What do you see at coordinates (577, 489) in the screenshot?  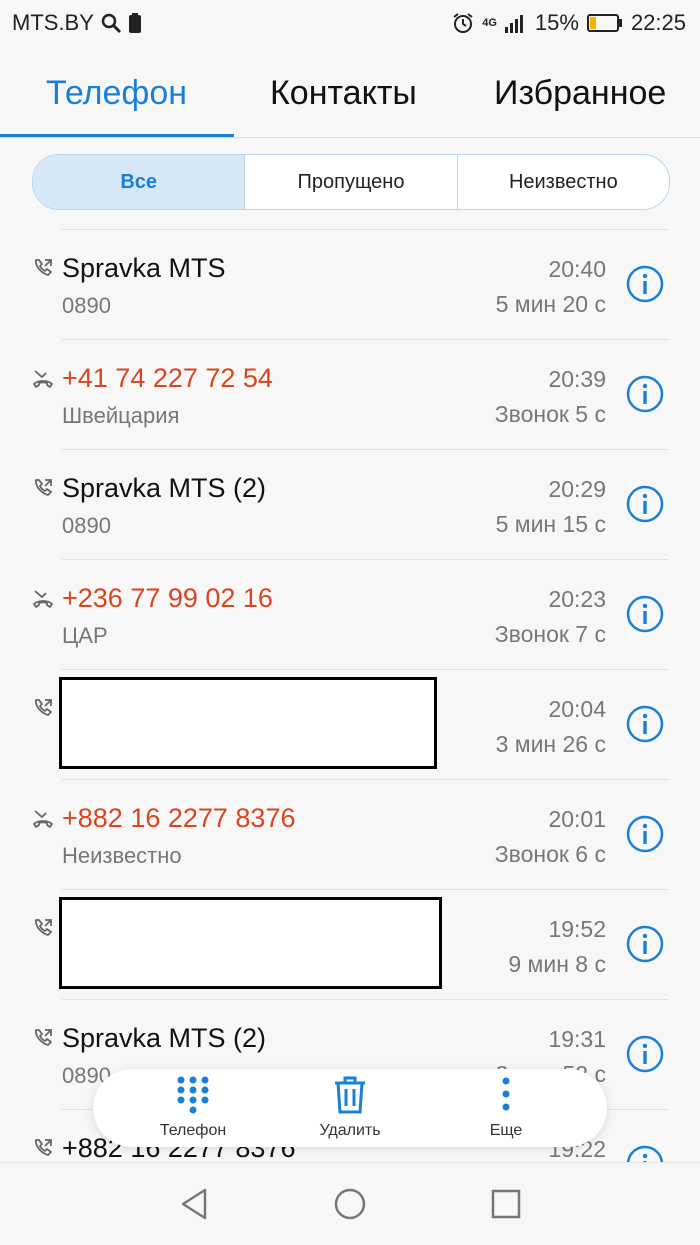 I see `call-time: 20:29` at bounding box center [577, 489].